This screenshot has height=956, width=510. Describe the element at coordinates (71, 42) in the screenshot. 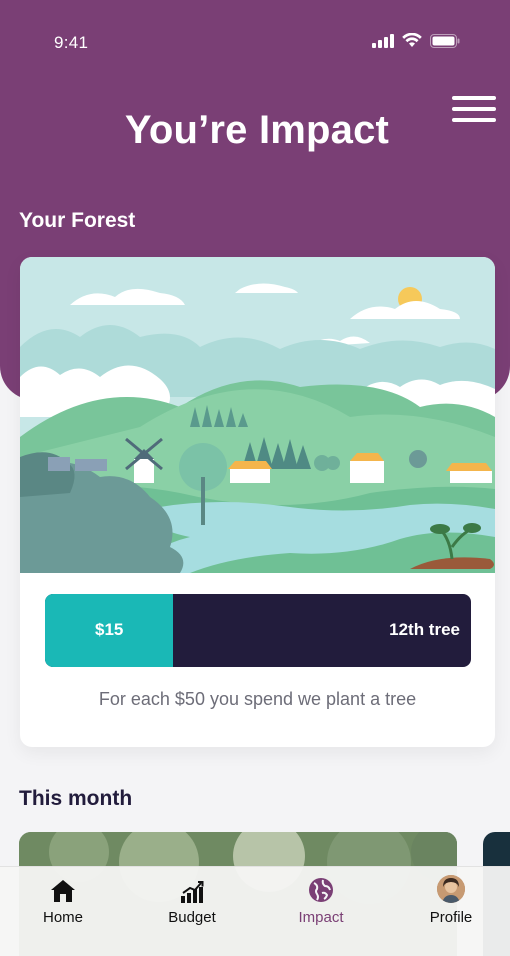

I see `status-time: 9:41` at that location.